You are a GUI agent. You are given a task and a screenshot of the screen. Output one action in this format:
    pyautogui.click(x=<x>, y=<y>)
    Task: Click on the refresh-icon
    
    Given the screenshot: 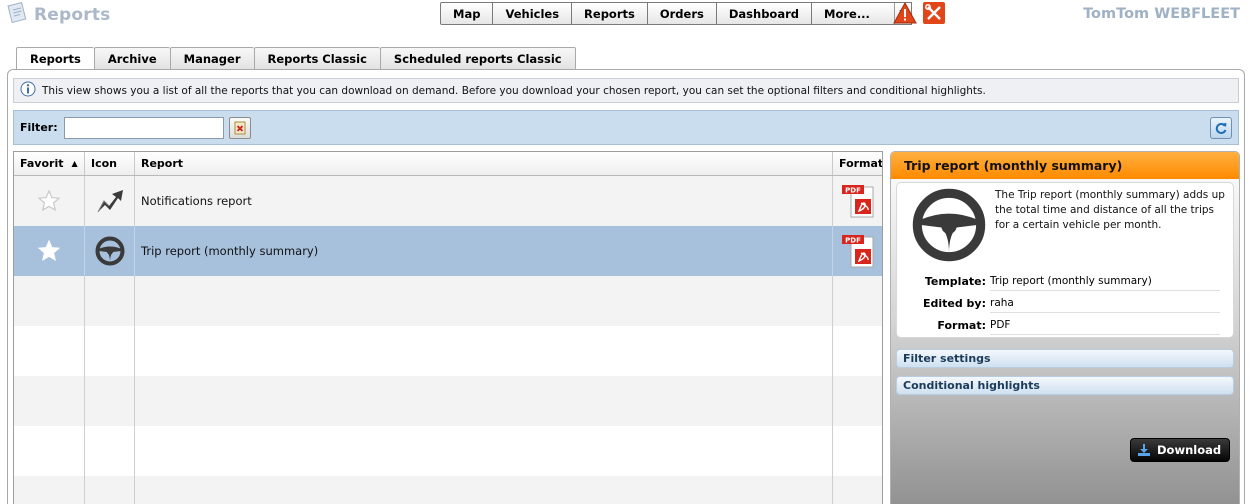 What is the action you would take?
    pyautogui.click(x=1221, y=128)
    